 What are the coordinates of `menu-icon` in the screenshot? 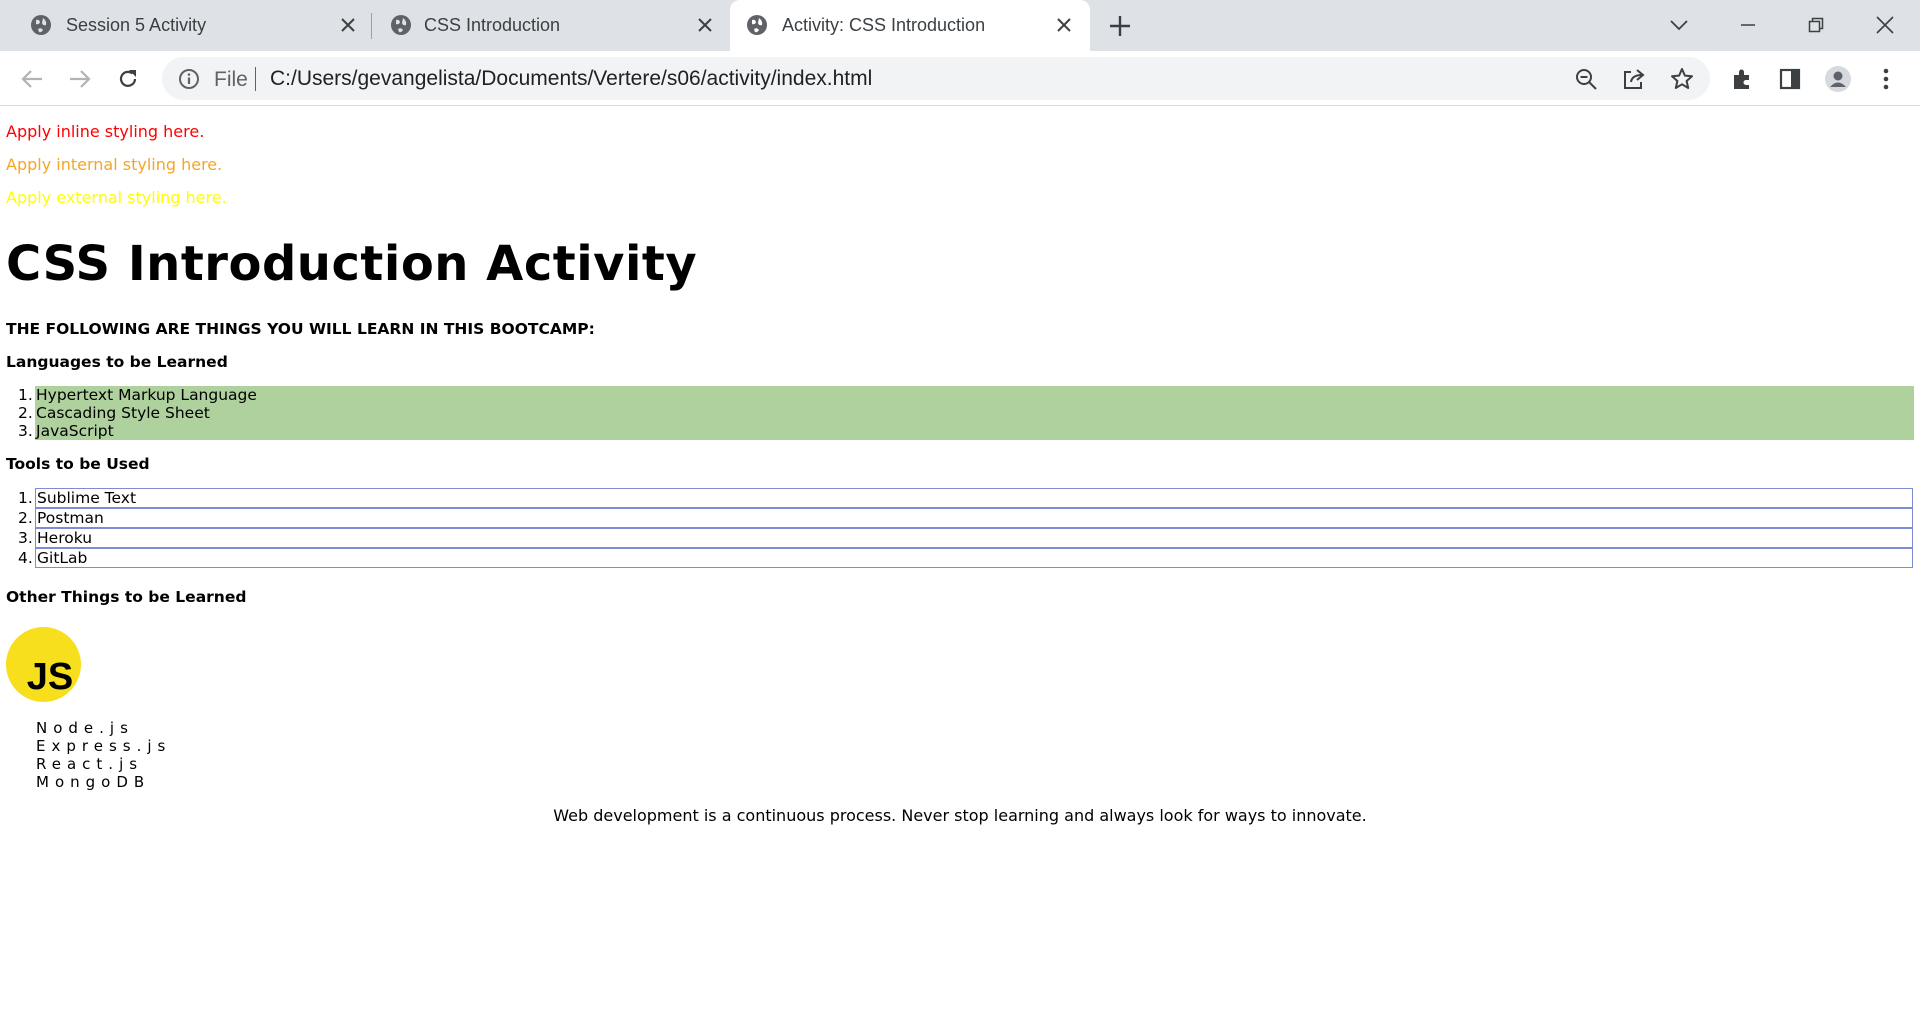 It's located at (1886, 79).